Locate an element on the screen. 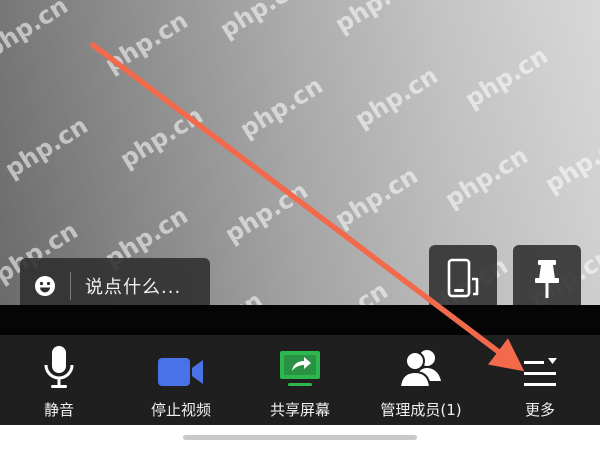  stop-video-button: 停止视频 is located at coordinates (181, 381).